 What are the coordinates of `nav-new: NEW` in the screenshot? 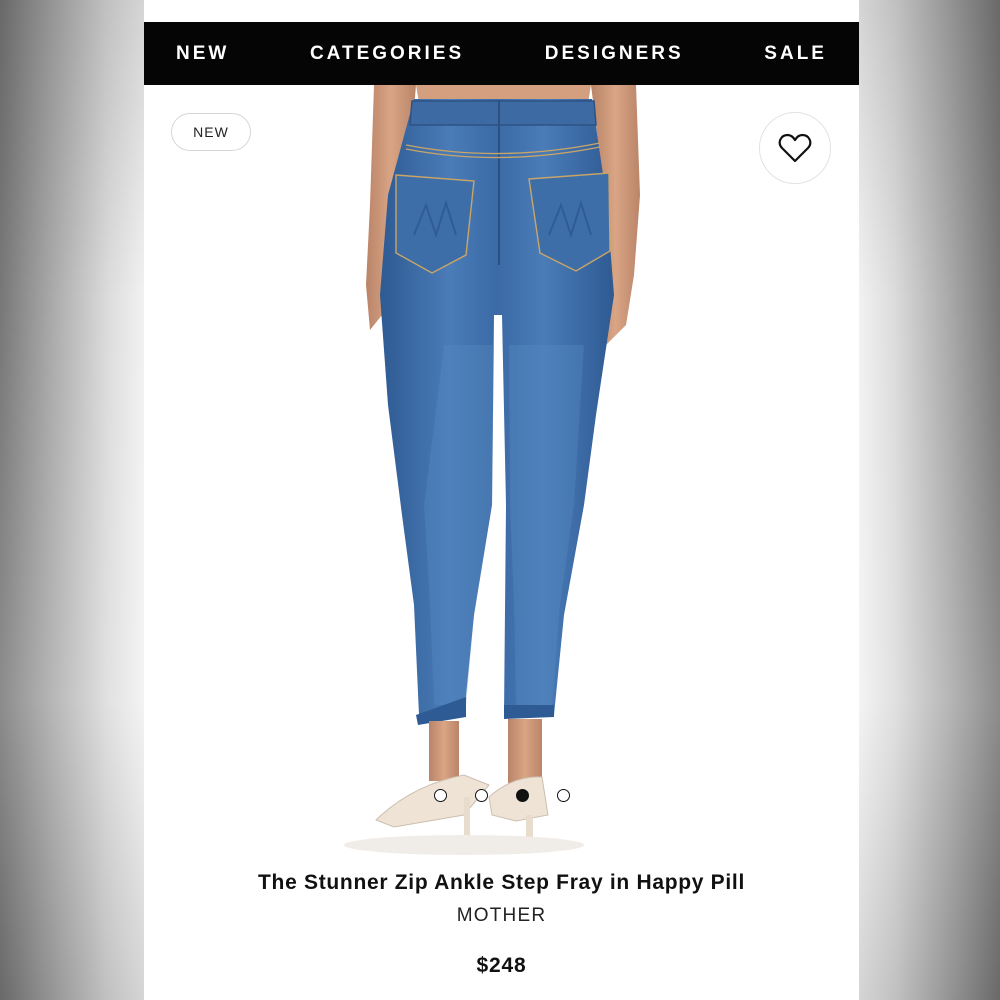 It's located at (202, 54).